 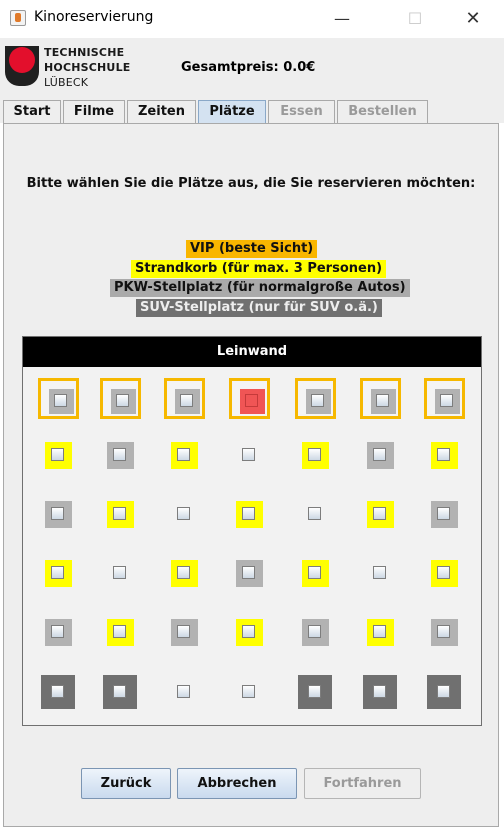 What do you see at coordinates (87, 67) in the screenshot?
I see `logo-text-line-2: HOCHSCHULE` at bounding box center [87, 67].